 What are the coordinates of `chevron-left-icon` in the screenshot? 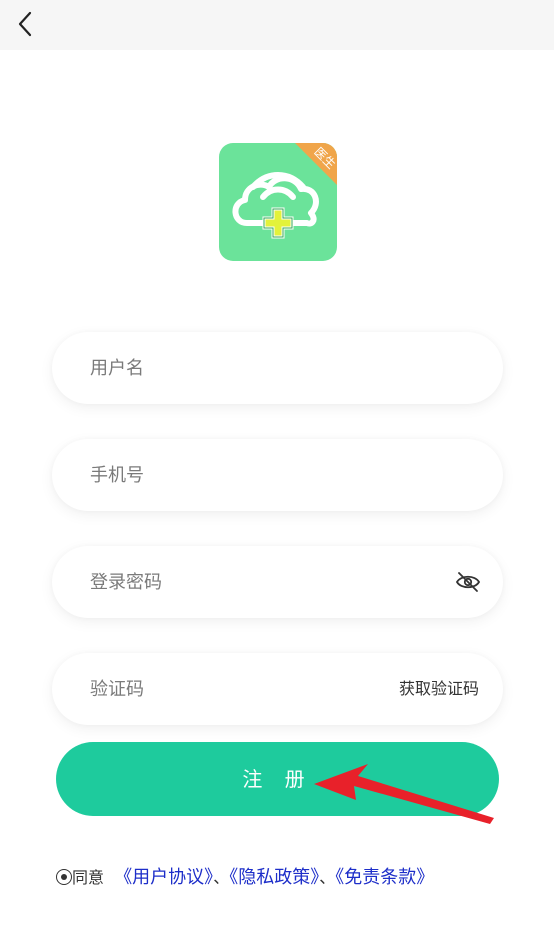 It's located at (25, 24).